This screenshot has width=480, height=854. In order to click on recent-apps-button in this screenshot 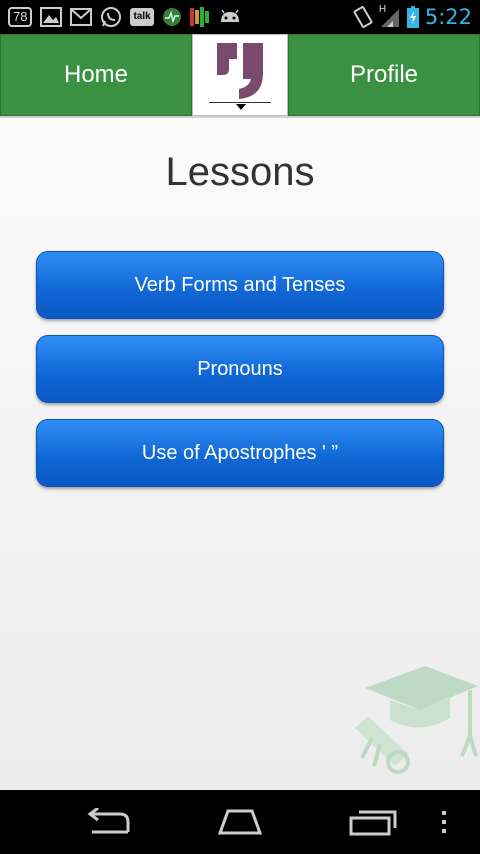, I will do `click(374, 822)`.